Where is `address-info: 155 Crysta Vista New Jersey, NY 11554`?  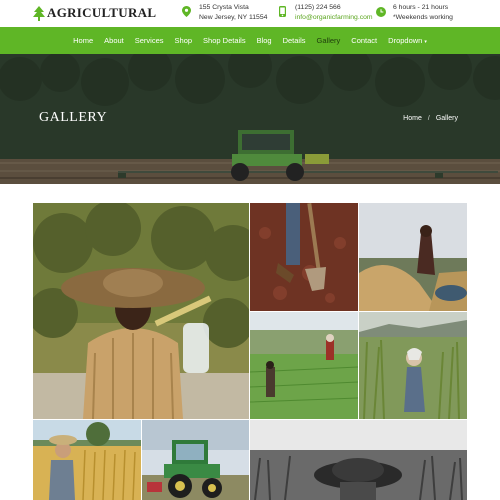
address-info: 155 Crysta Vista New Jersey, NY 11554 is located at coordinates (224, 13).